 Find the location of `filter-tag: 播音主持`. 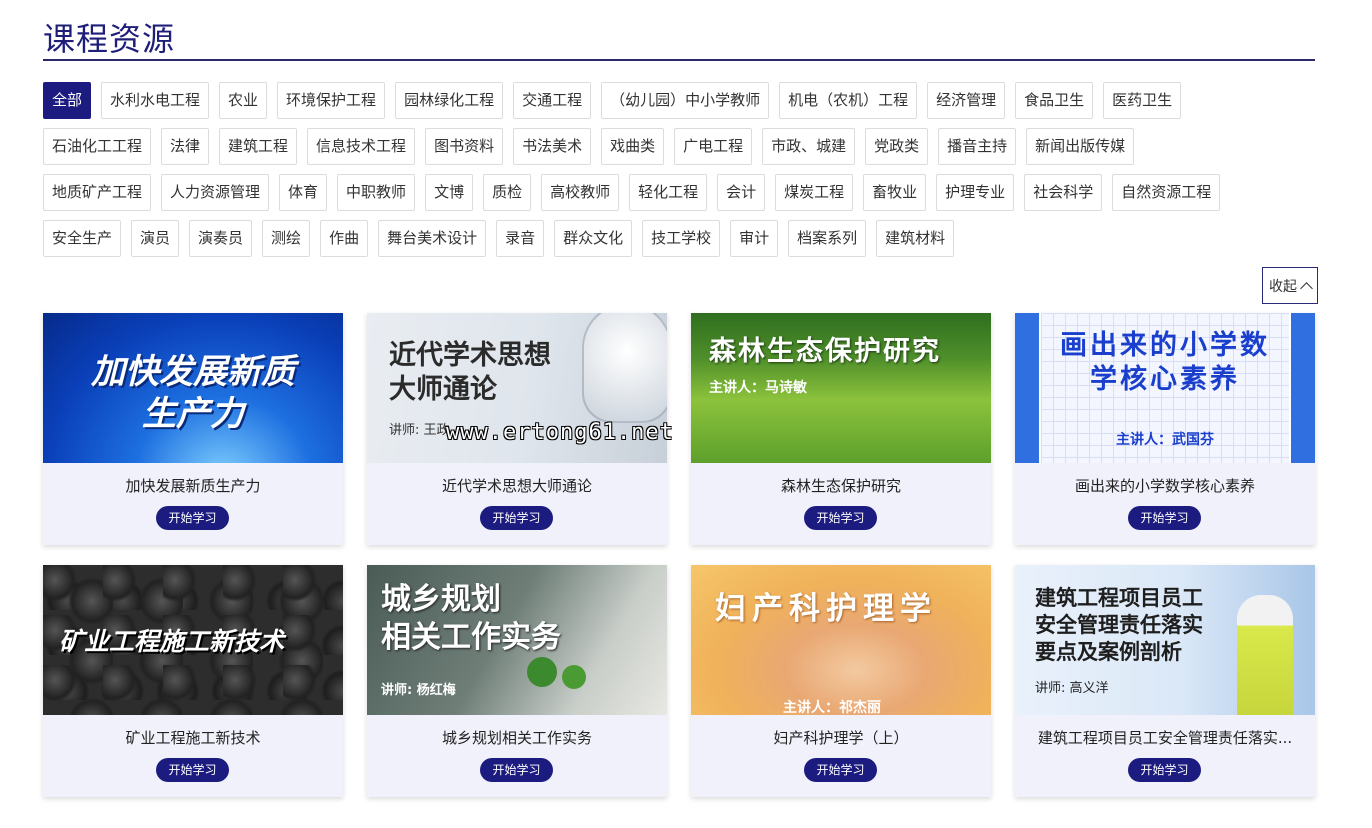

filter-tag: 播音主持 is located at coordinates (977, 146).